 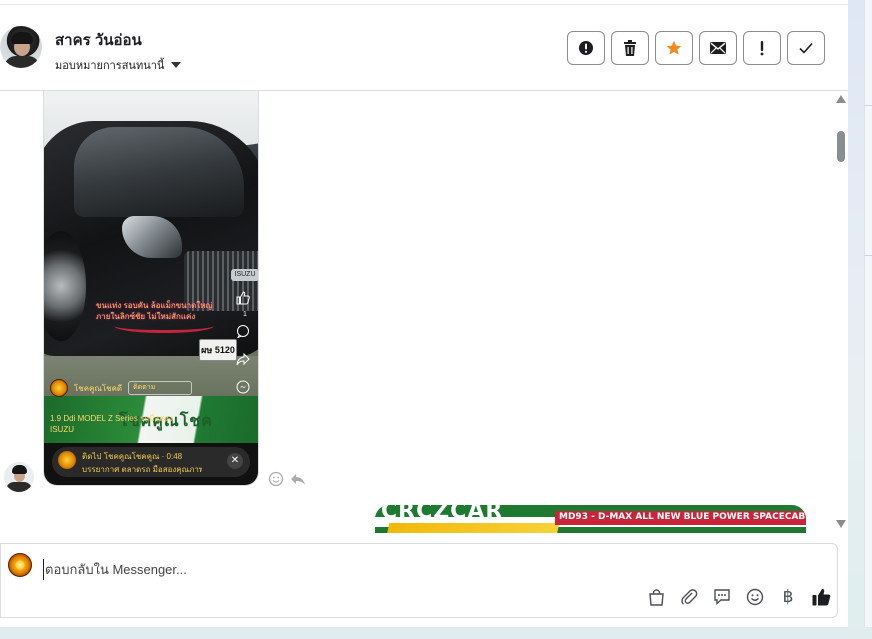 I want to click on star-button, so click(x=674, y=48).